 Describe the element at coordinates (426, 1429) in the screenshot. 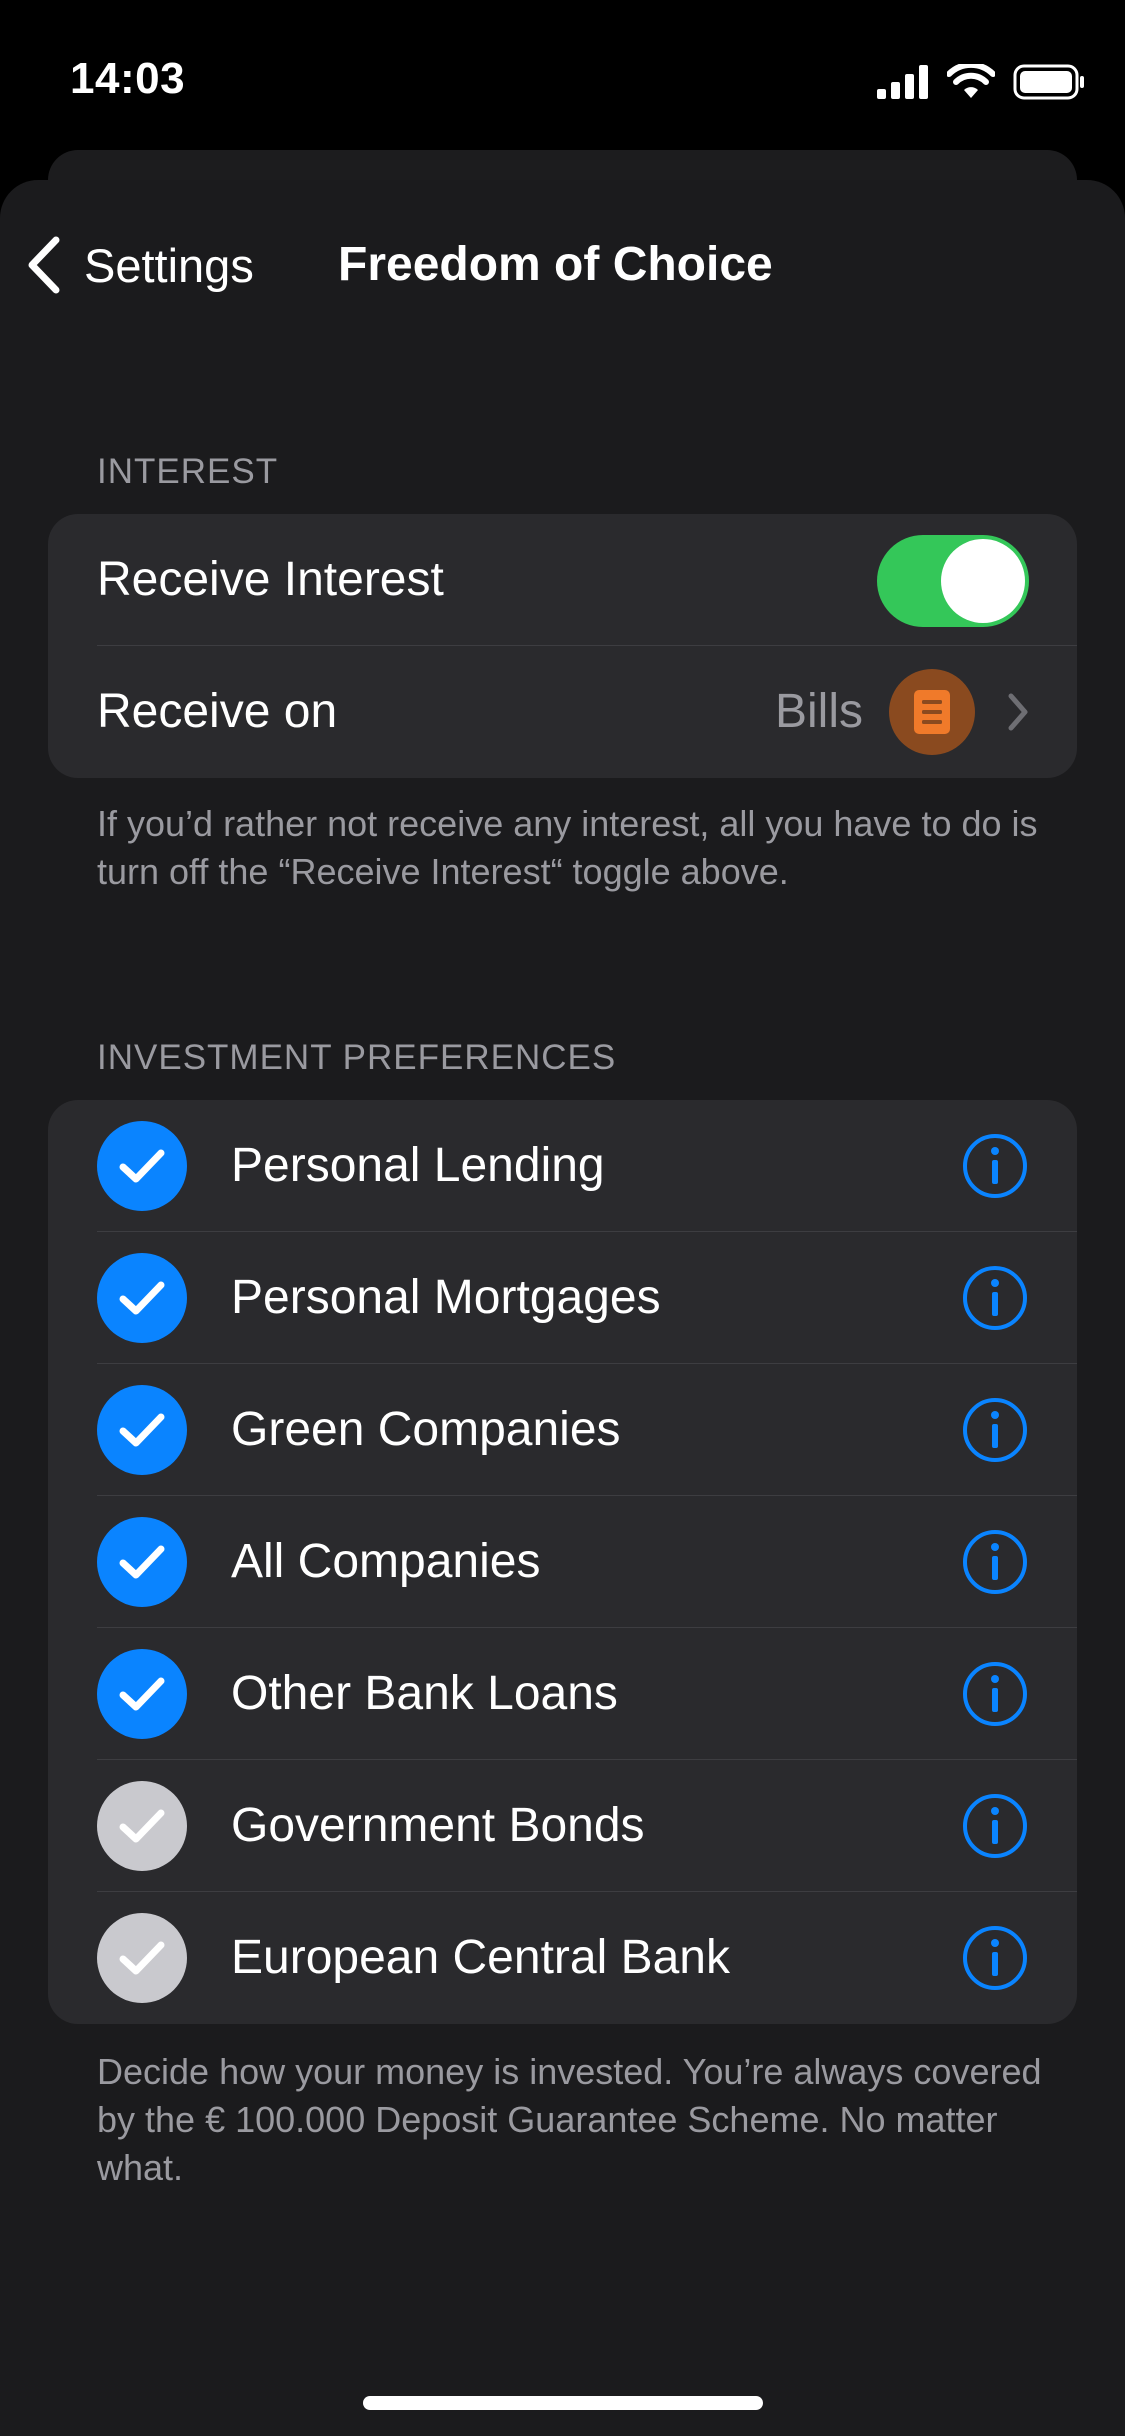

I see `preference-label: Green Companies` at that location.